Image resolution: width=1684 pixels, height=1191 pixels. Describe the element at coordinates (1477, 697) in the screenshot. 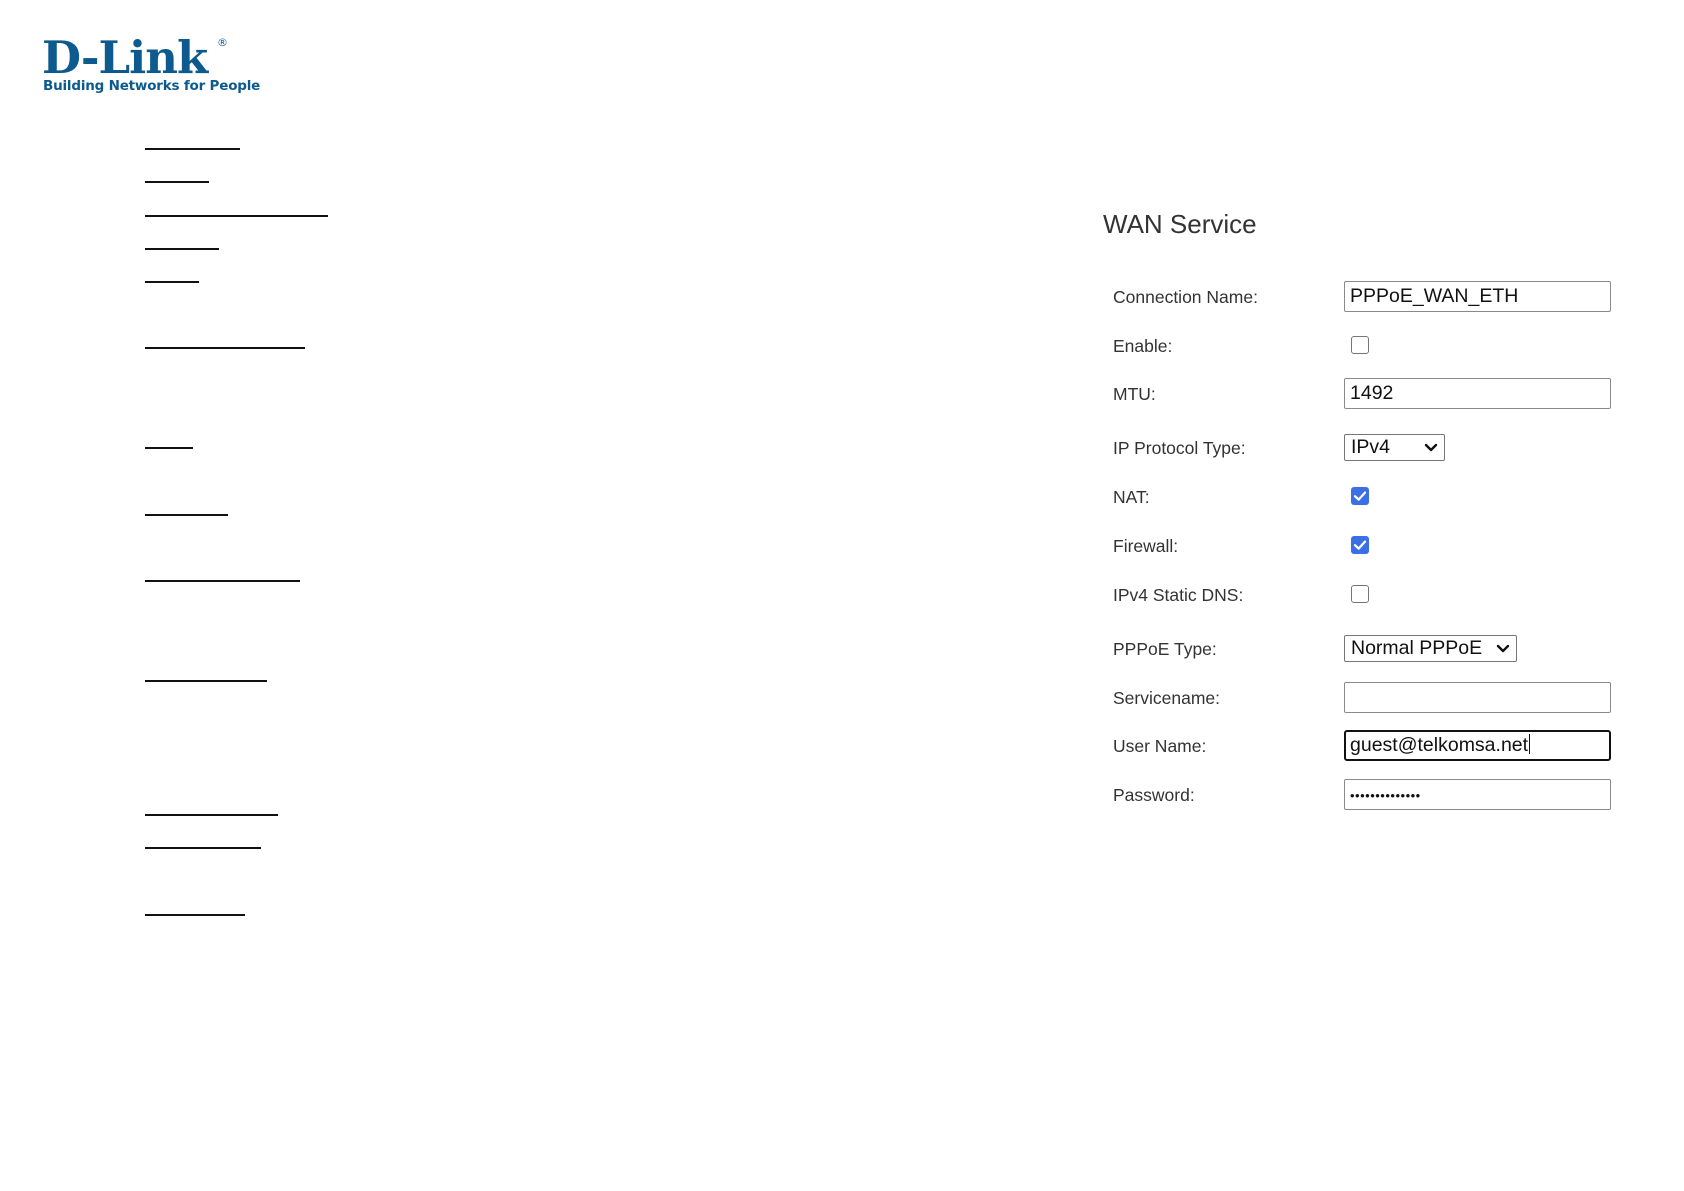

I see `servicename-input` at that location.